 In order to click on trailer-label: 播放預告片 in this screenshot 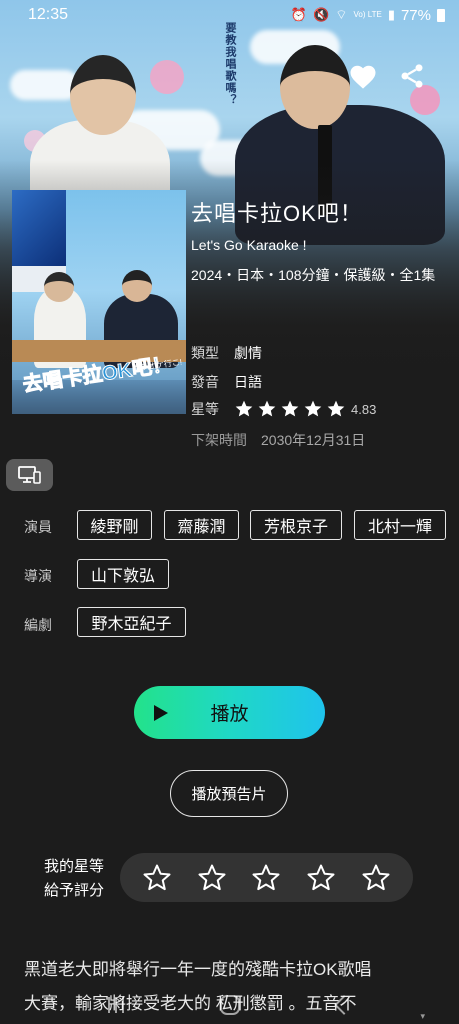, I will do `click(229, 794)`.